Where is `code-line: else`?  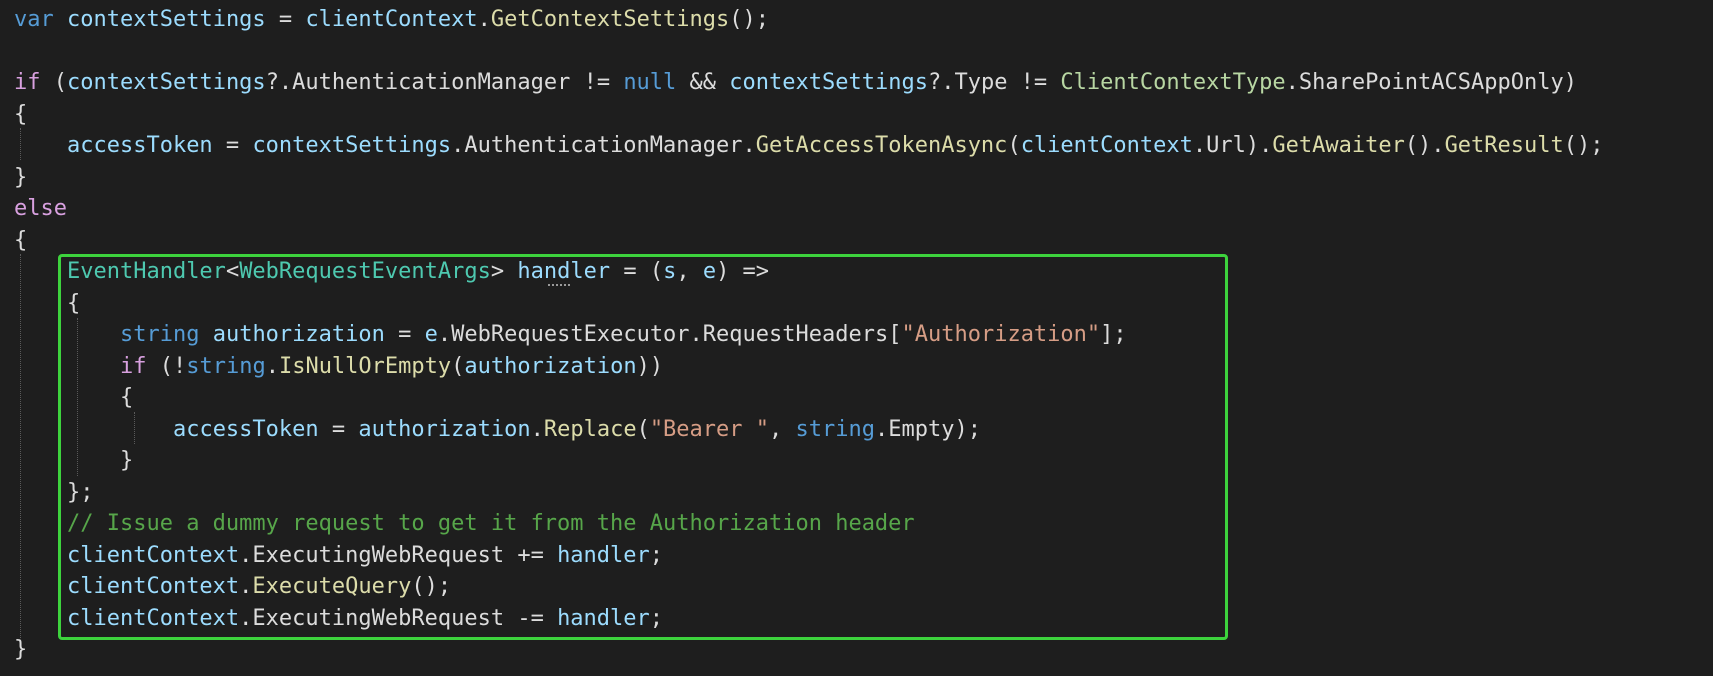
code-line: else is located at coordinates (40, 209).